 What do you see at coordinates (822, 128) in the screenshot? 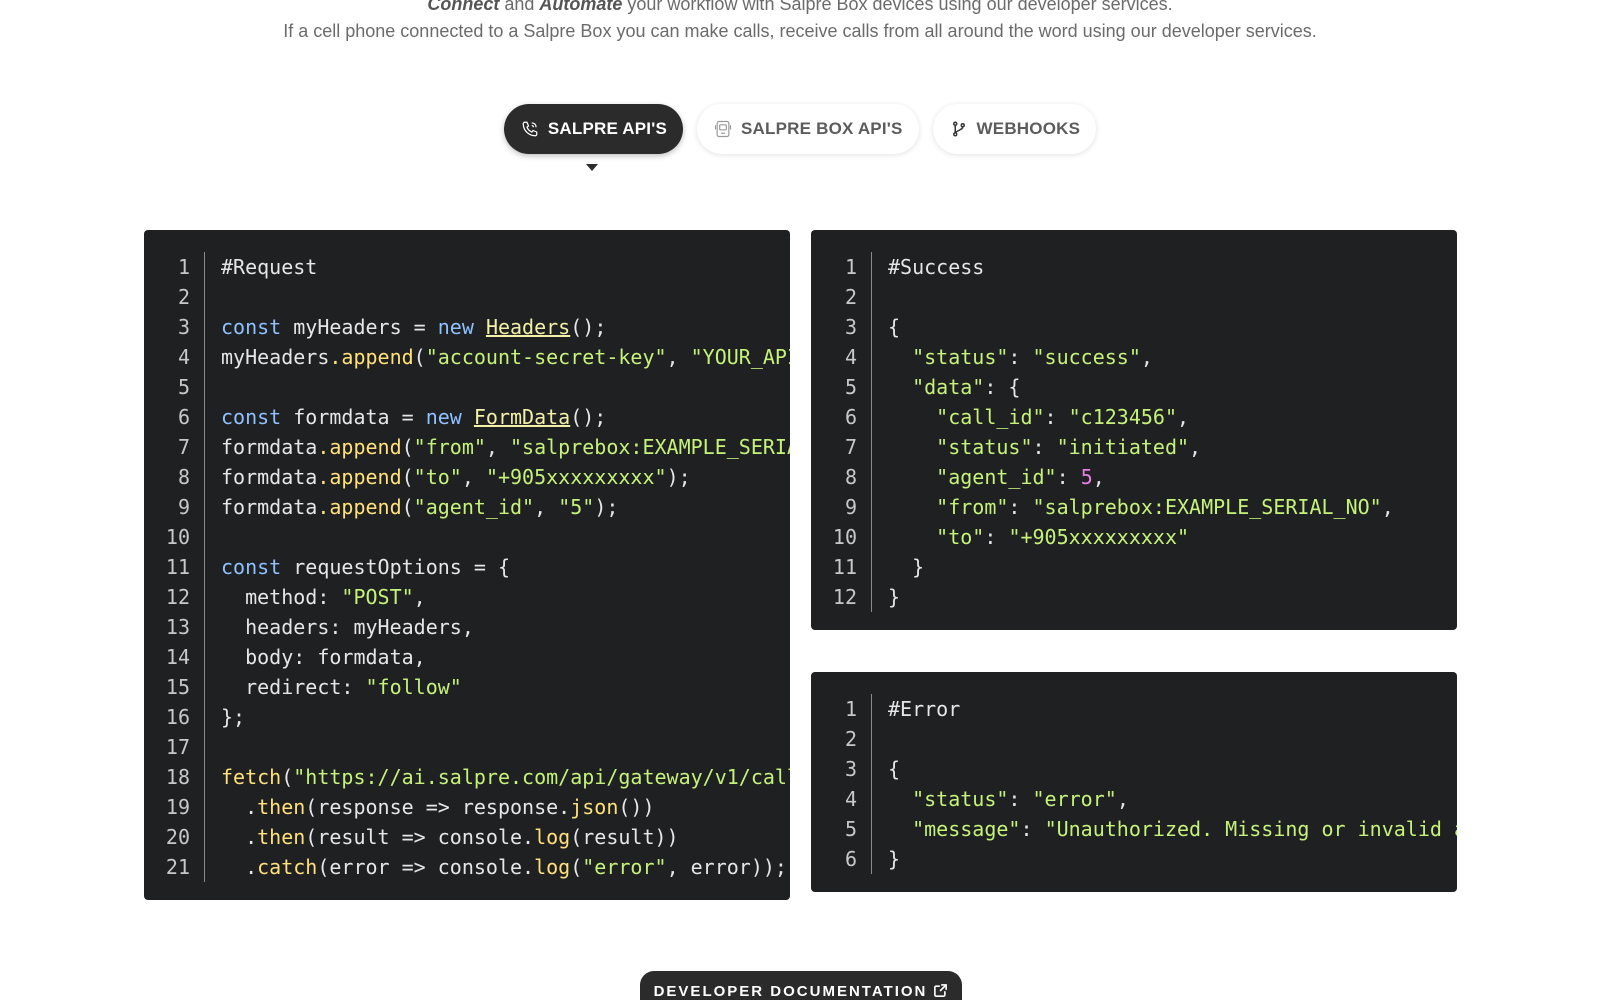
I see `tab-label: SALPRE BOX API'S` at bounding box center [822, 128].